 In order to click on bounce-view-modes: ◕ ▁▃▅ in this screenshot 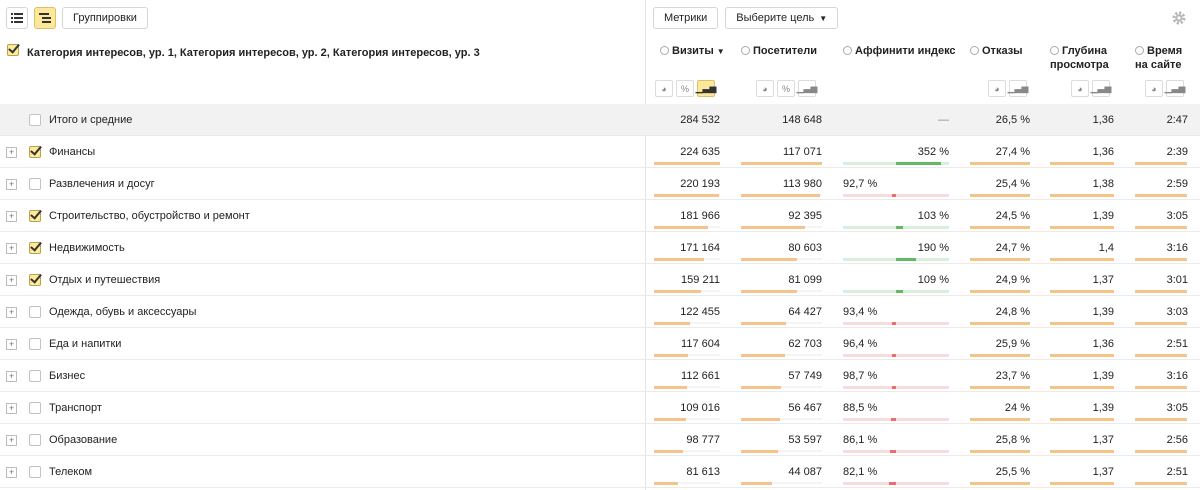, I will do `click(1008, 88)`.